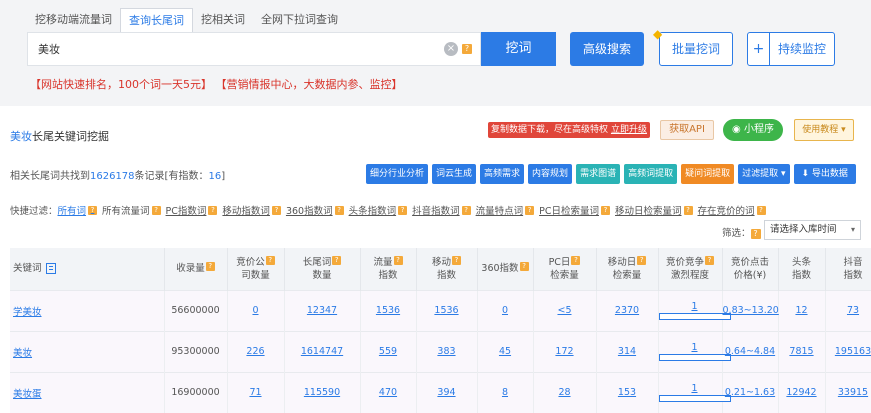 The image size is (871, 413). I want to click on mobile-link: 1536, so click(446, 310).